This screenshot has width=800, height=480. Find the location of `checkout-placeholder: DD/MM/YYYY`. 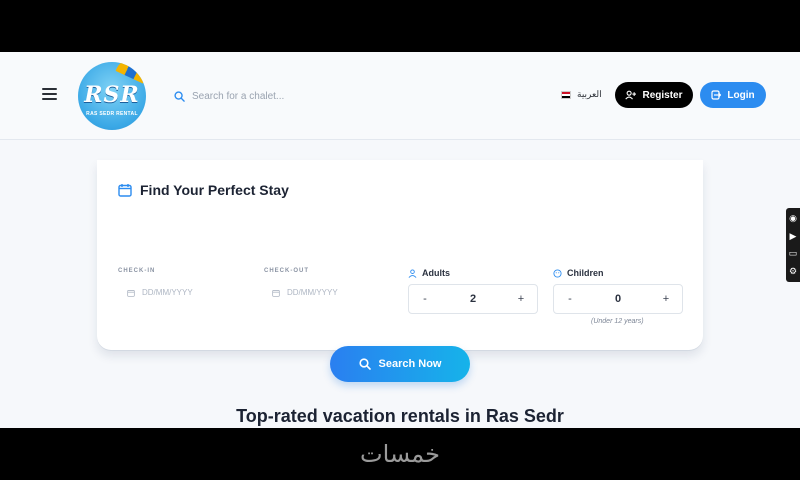

checkout-placeholder: DD/MM/YYYY is located at coordinates (312, 292).